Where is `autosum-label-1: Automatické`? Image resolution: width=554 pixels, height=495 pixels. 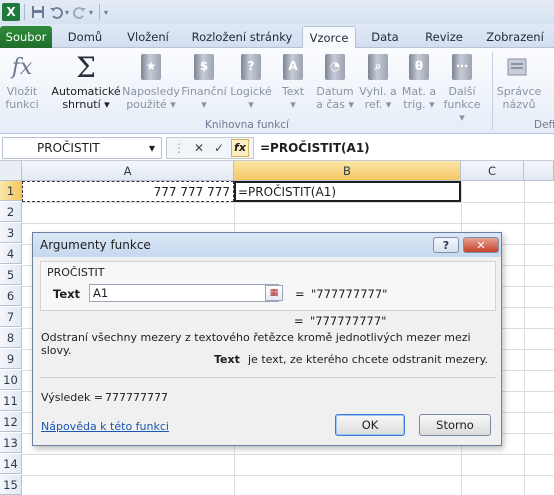 autosum-label-1: Automatické is located at coordinates (86, 91).